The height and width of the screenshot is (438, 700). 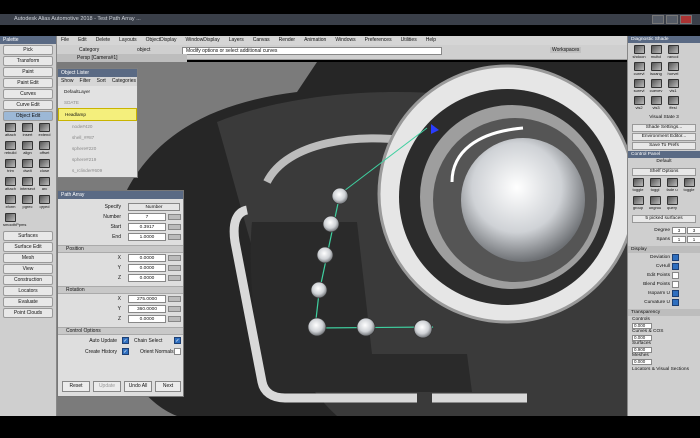 What do you see at coordinates (656, 87) in the screenshot?
I see `cuevev-icon: cuevev` at bounding box center [656, 87].